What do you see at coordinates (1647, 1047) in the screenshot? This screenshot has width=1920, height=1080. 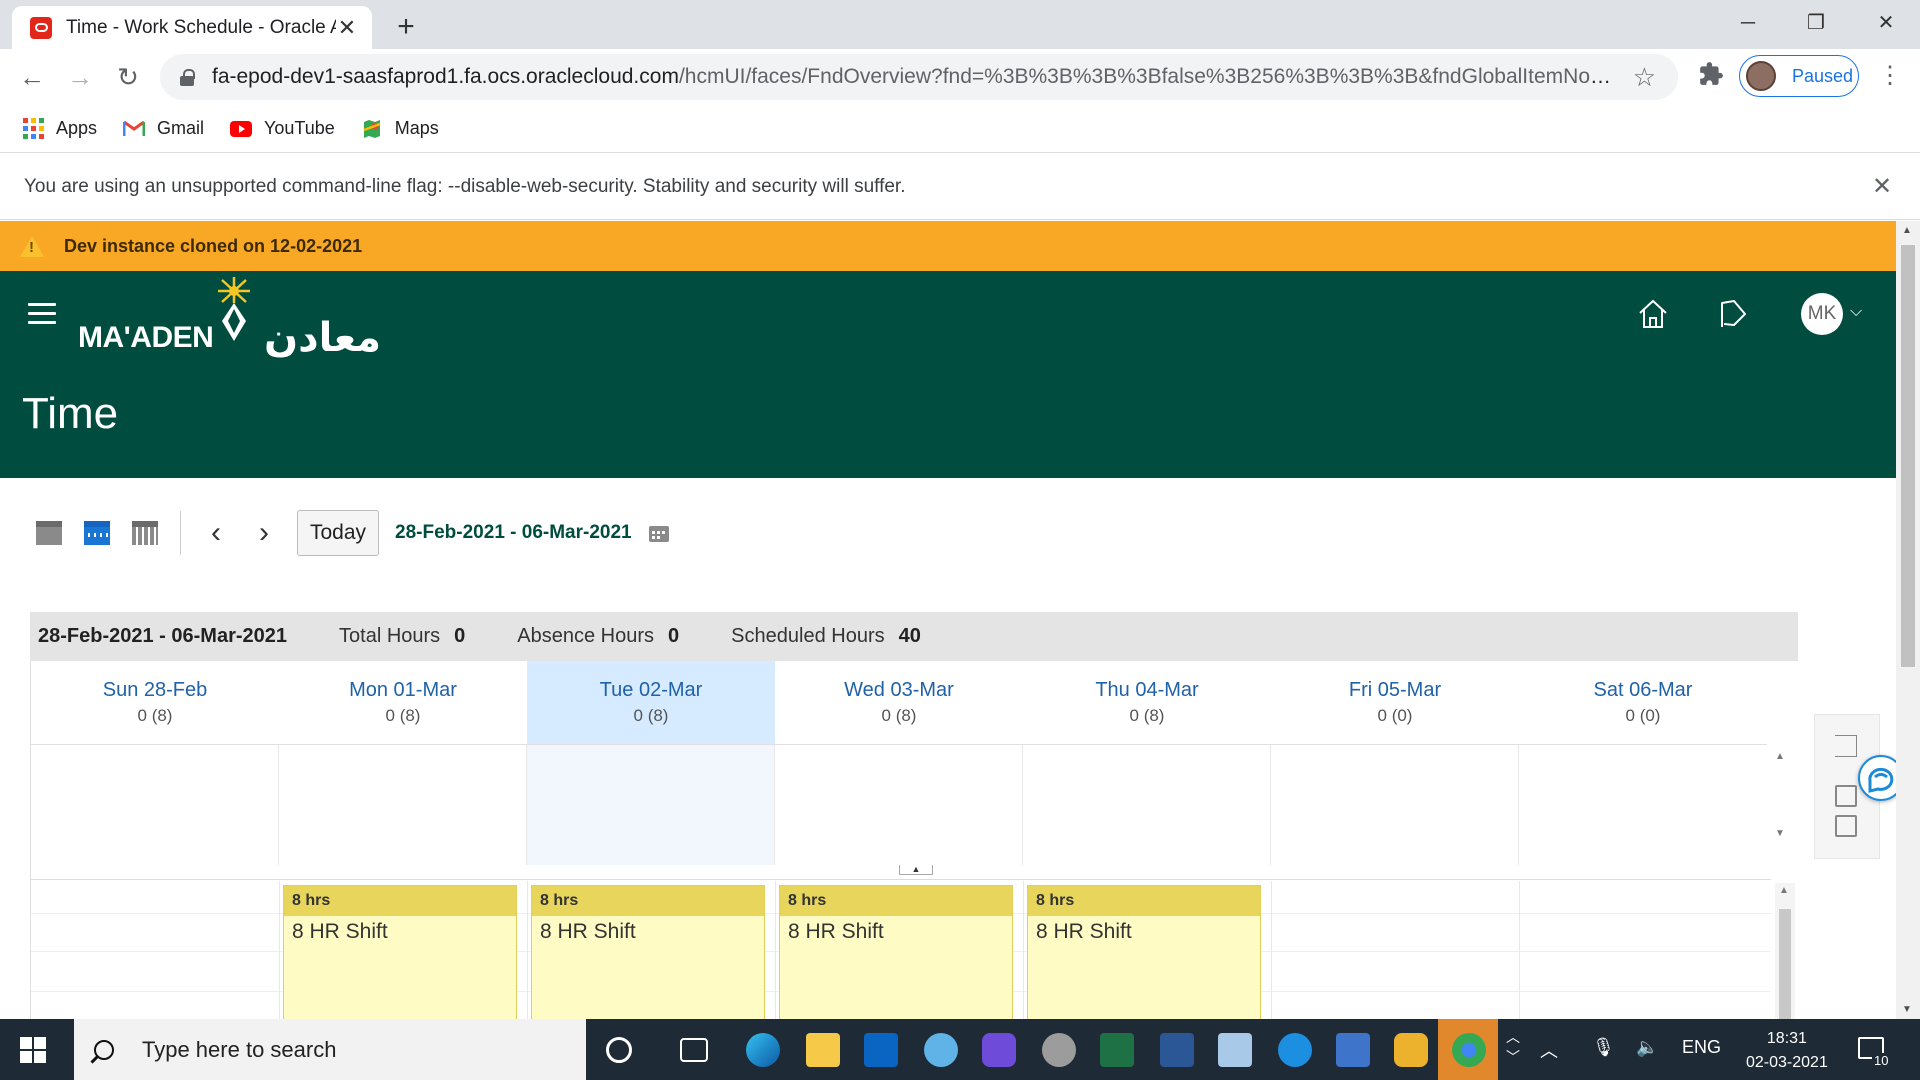 I see `volume-icon: 🔈` at bounding box center [1647, 1047].